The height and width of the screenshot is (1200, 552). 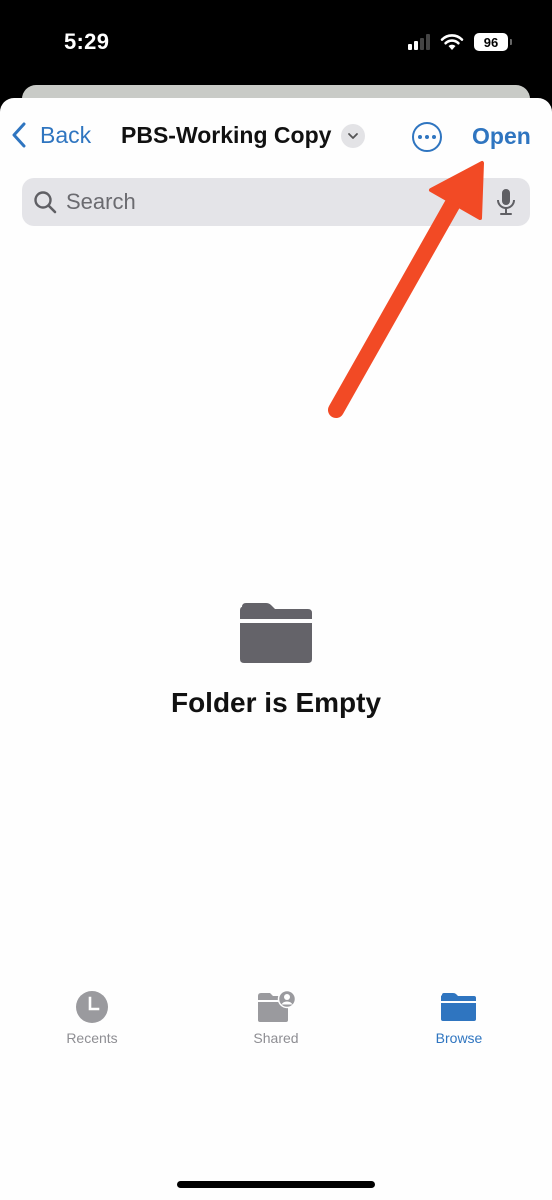 I want to click on tab-bar: Recents Shared Browse, so click(x=276, y=1025).